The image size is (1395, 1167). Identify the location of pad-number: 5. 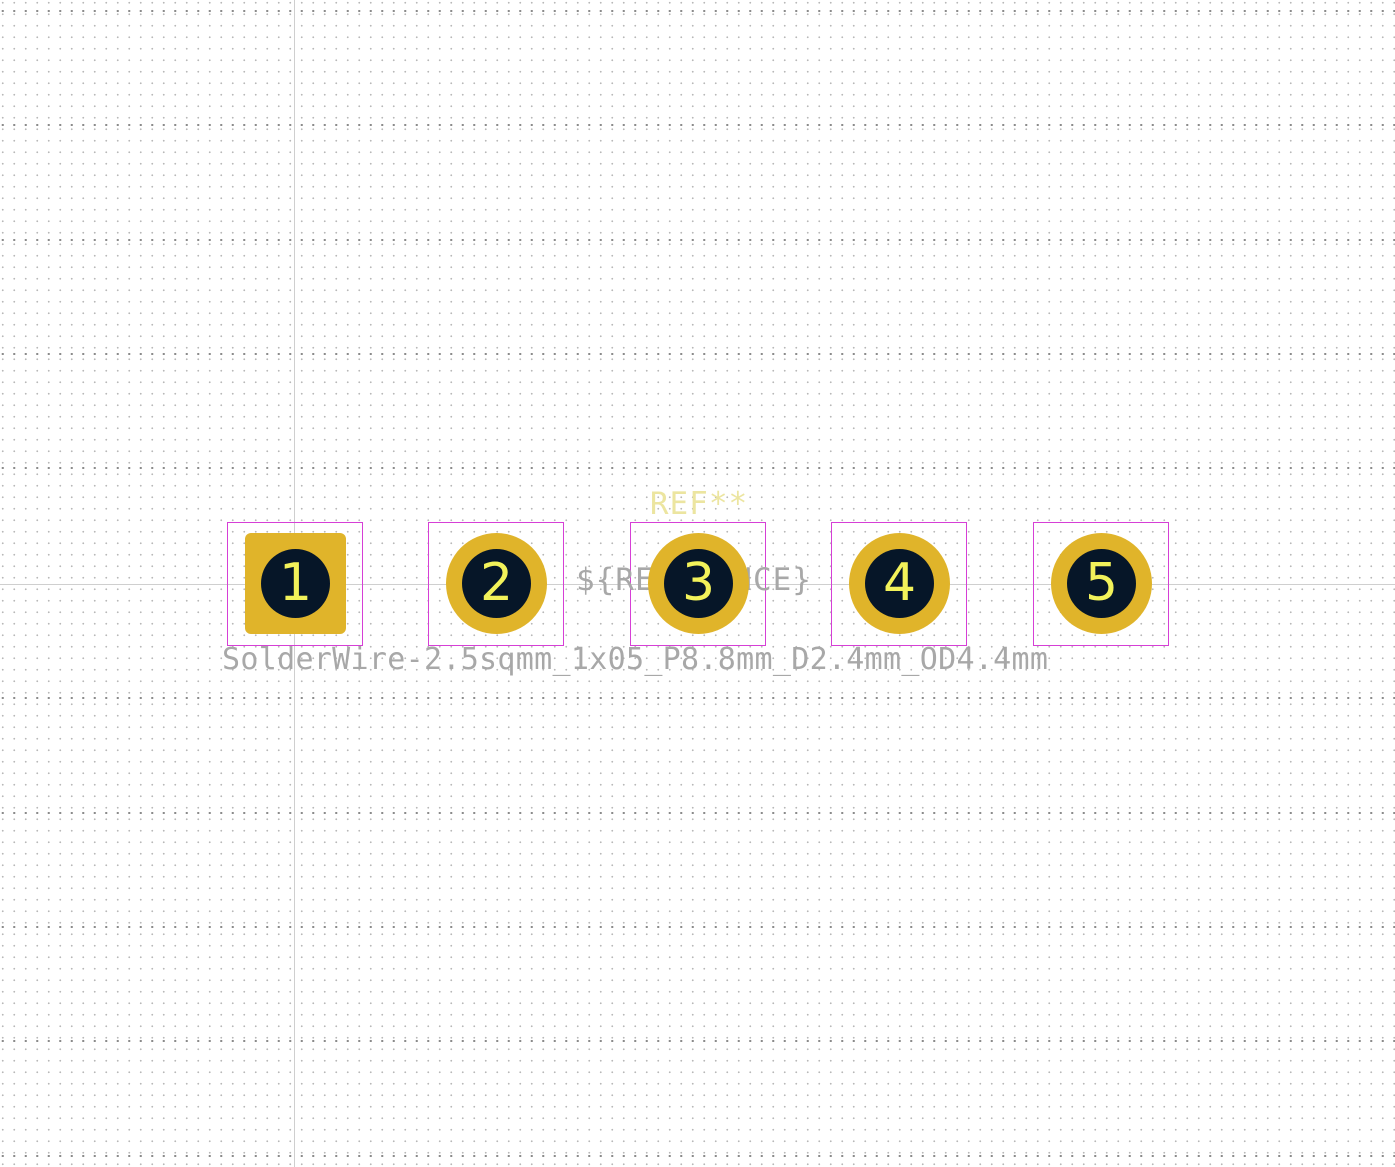
(1101, 583).